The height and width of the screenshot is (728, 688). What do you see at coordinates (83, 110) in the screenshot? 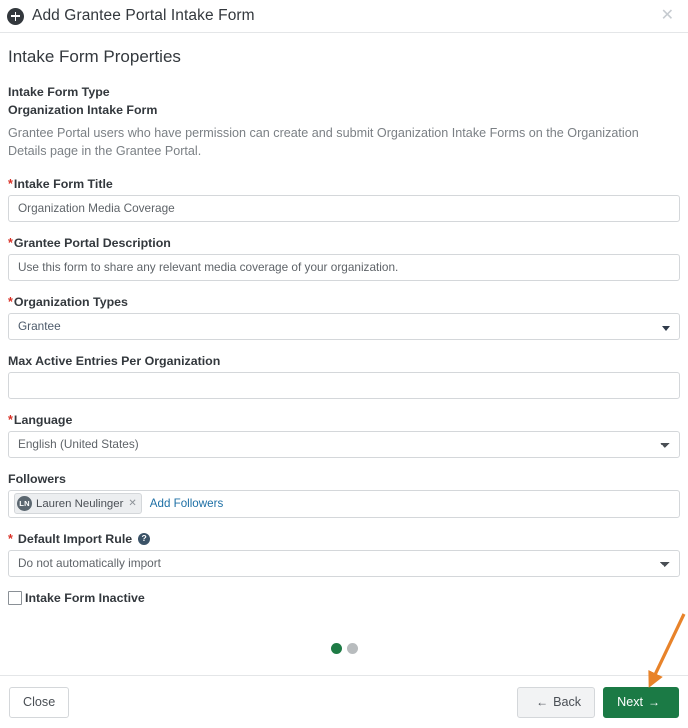
I see `intake-form-type-value: Organization Intake Form` at bounding box center [83, 110].